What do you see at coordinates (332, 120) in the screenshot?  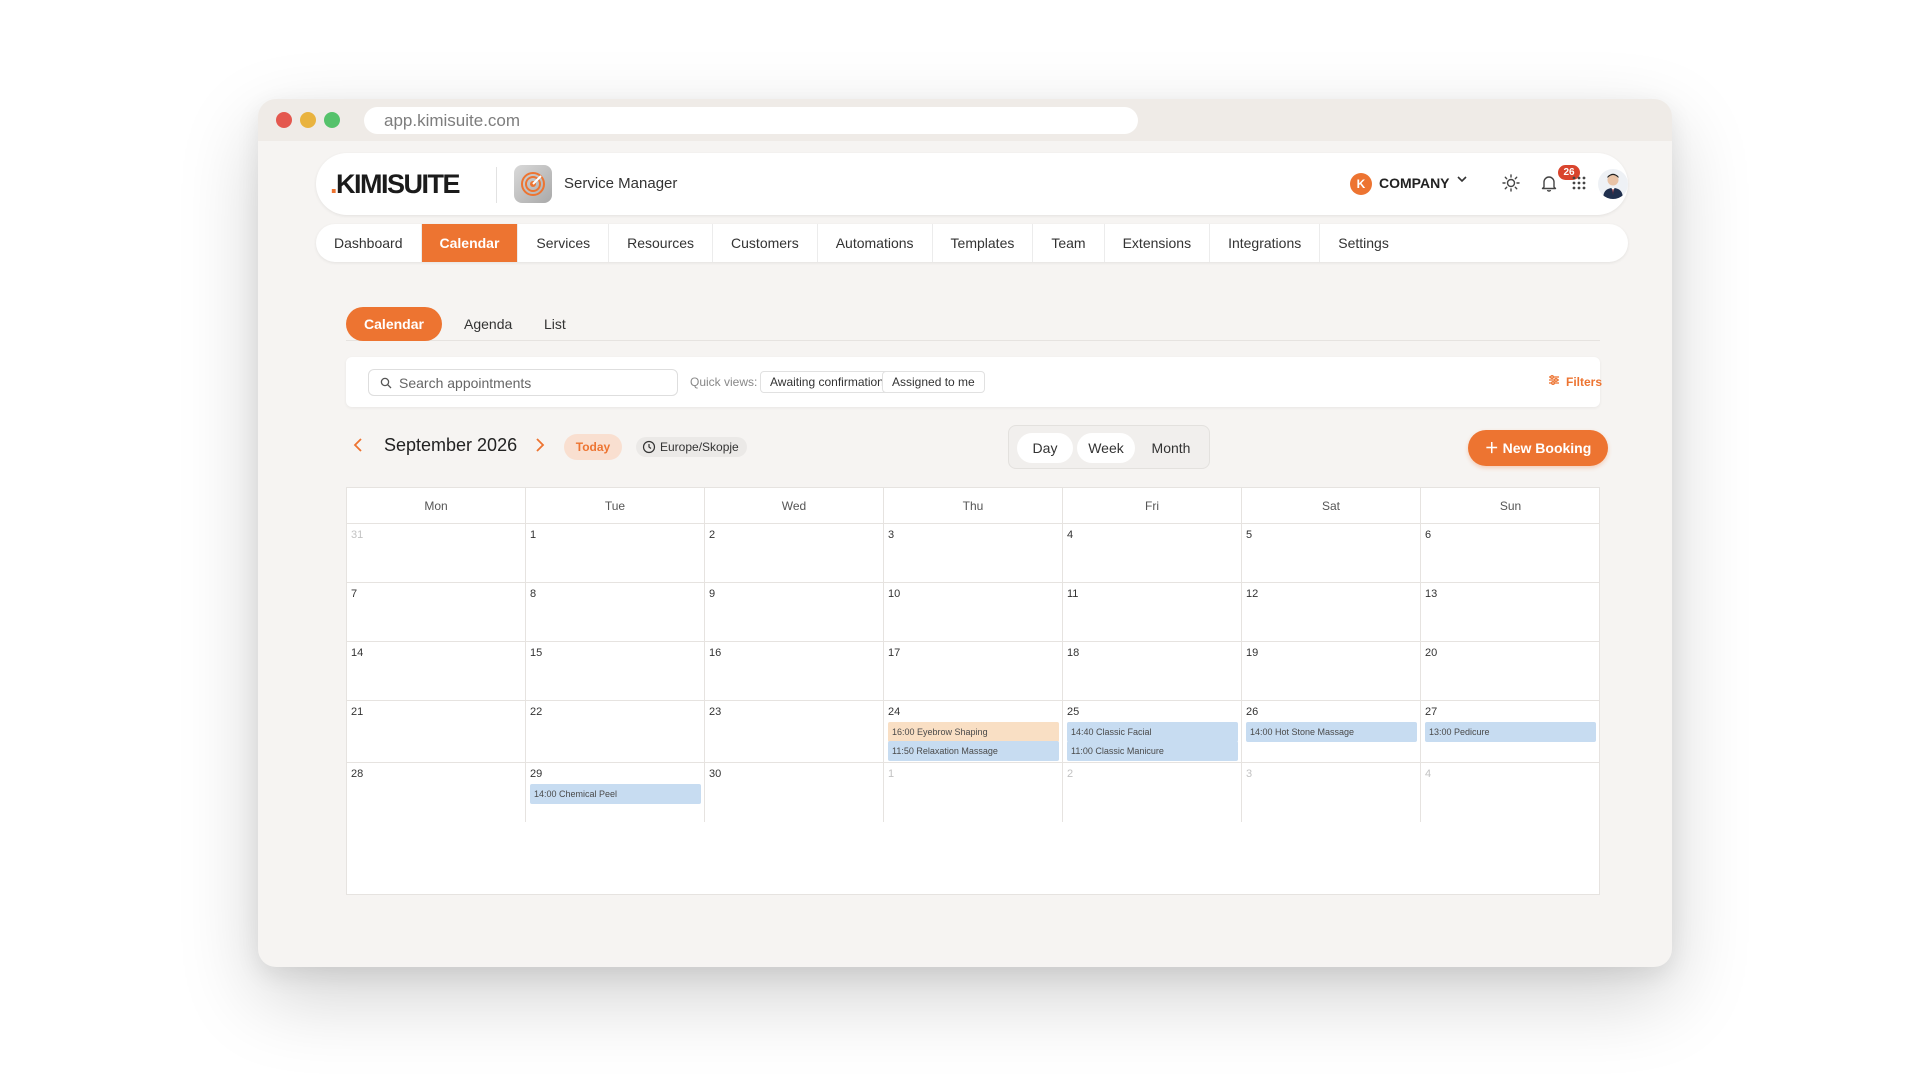 I see `maximize-window-button` at bounding box center [332, 120].